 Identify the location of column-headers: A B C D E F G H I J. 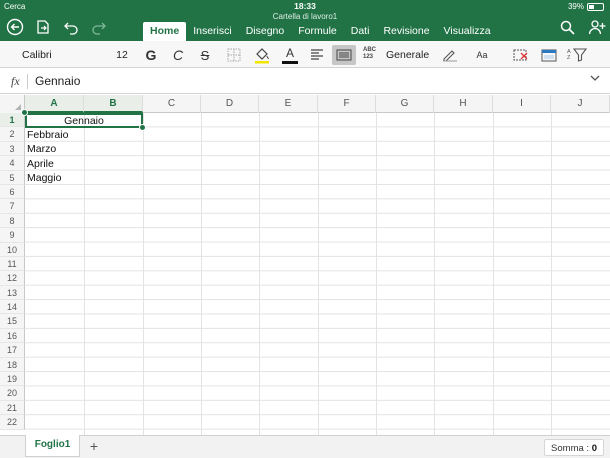
(305, 104).